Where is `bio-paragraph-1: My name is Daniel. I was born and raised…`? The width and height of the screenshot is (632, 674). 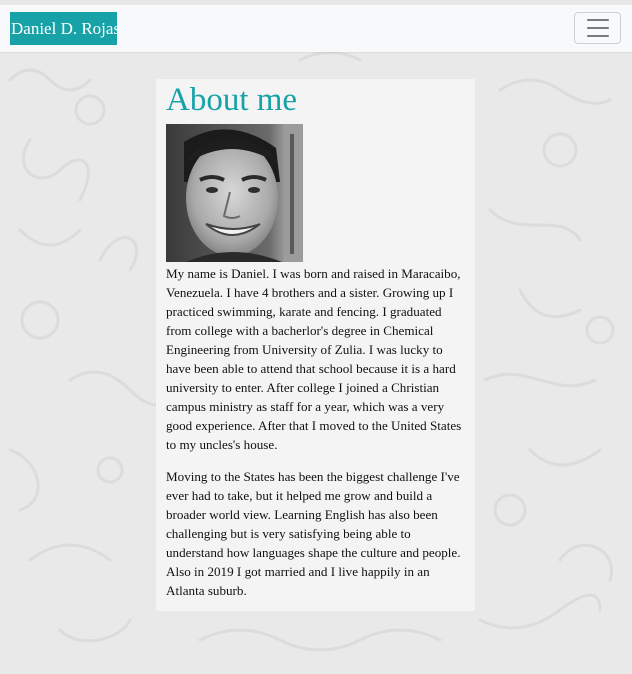 bio-paragraph-1: My name is Daniel. I was born and raised… is located at coordinates (314, 359).